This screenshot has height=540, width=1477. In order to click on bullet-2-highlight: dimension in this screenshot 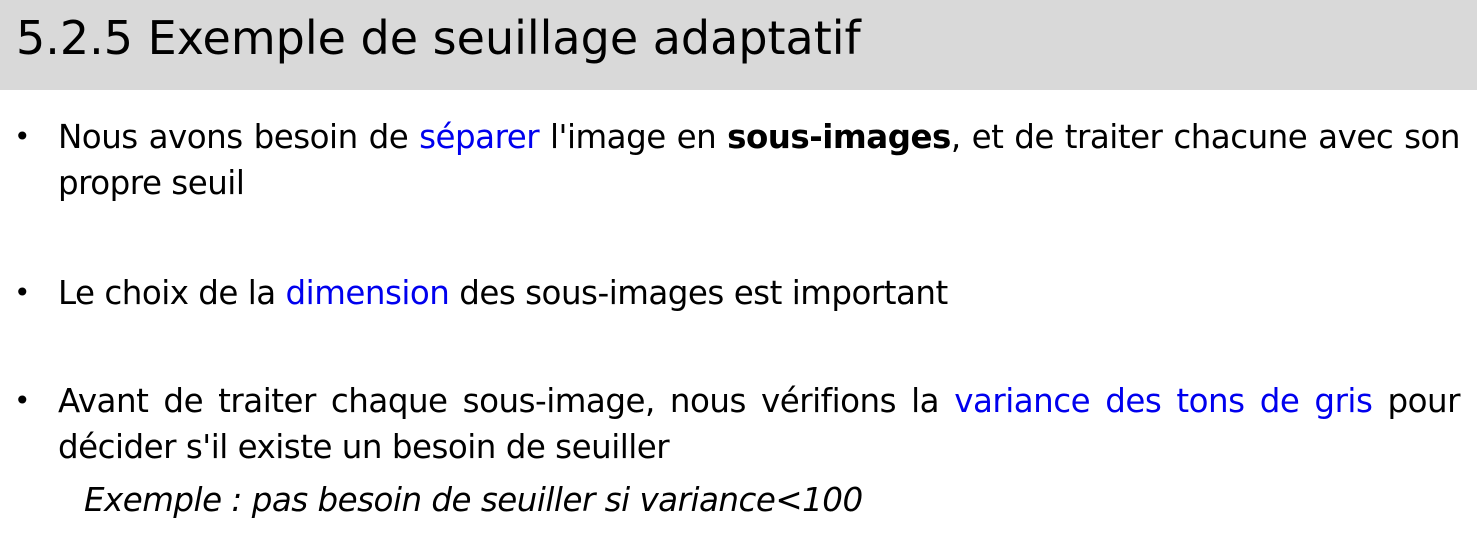, I will do `click(367, 293)`.